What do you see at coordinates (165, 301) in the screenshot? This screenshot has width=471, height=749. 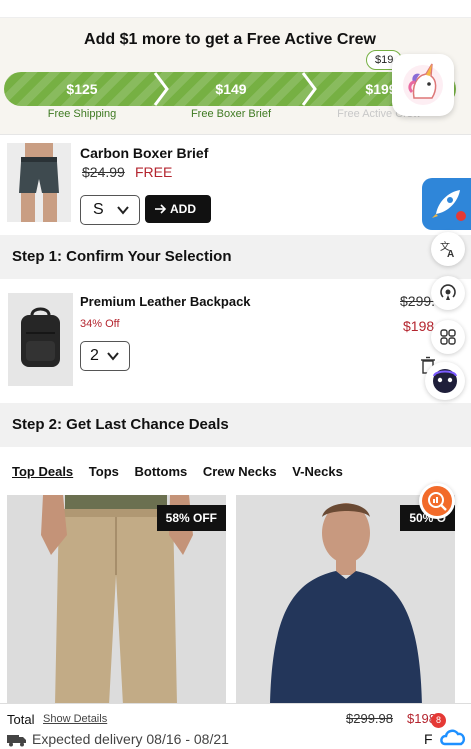 I see `cart-product-name: Premium Leather Backpack` at bounding box center [165, 301].